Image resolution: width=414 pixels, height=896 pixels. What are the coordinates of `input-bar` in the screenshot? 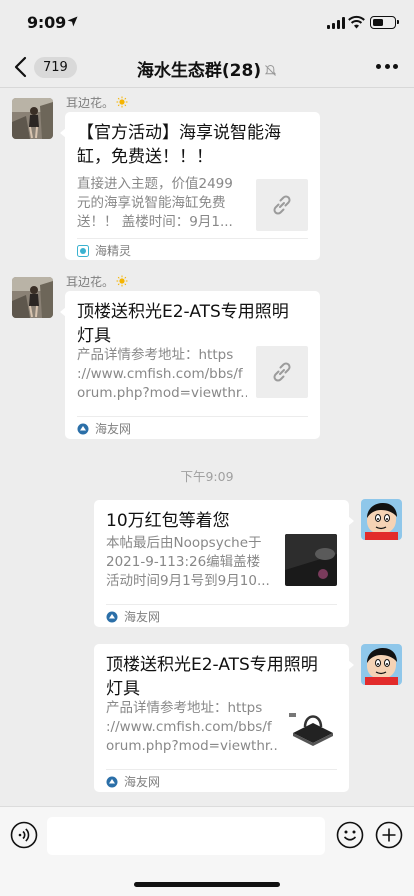 It's located at (207, 851).